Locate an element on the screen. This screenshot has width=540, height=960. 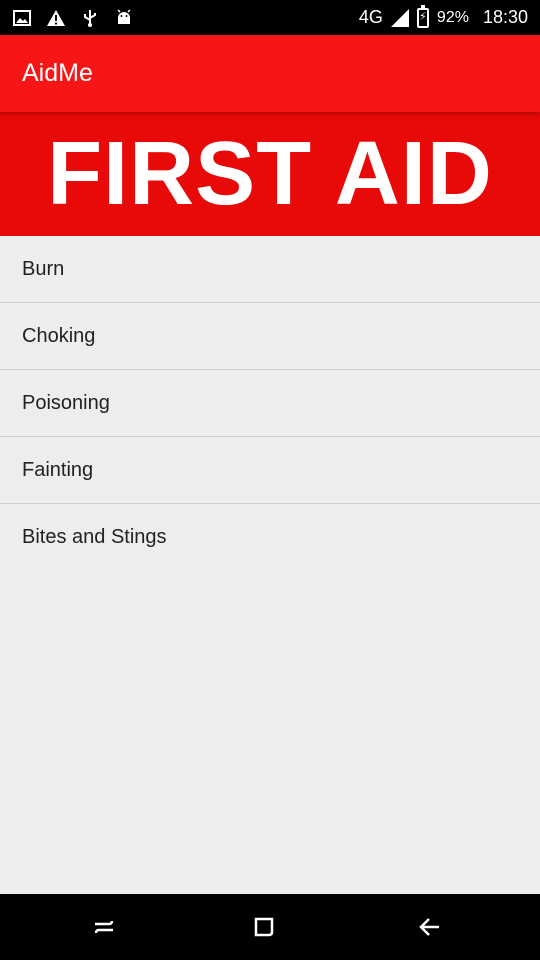
home-button is located at coordinates (264, 927).